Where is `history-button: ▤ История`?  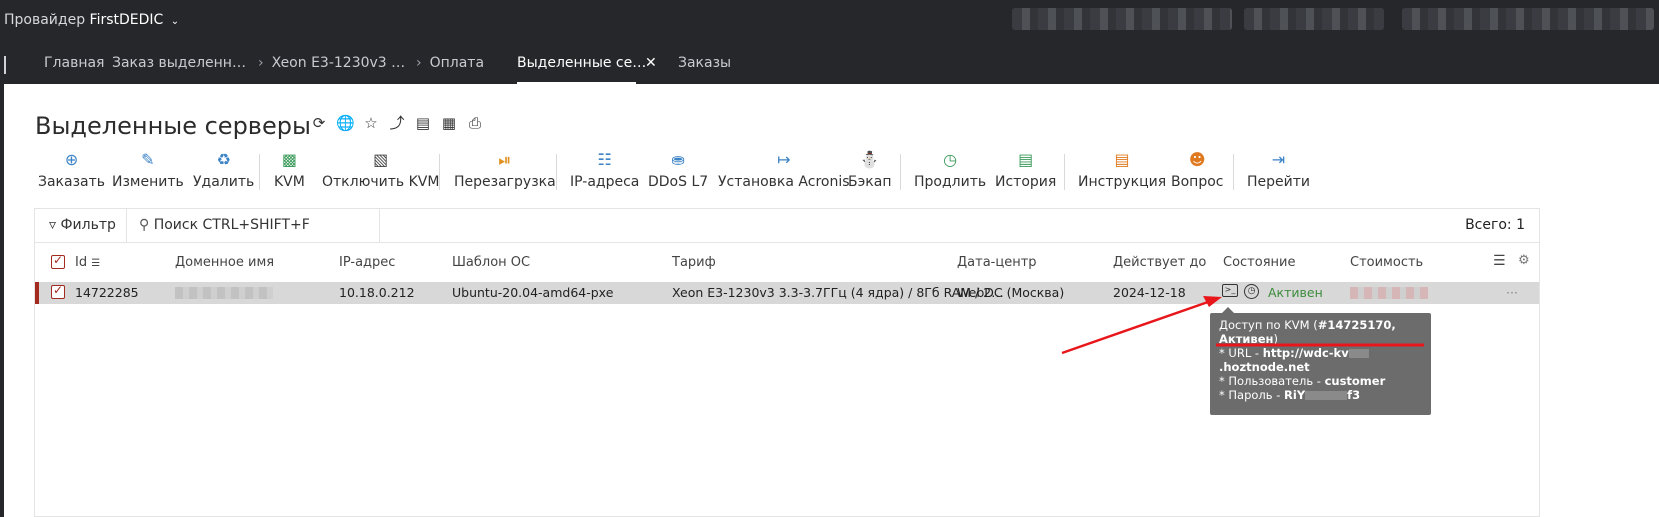
history-button: ▤ История is located at coordinates (1025, 172).